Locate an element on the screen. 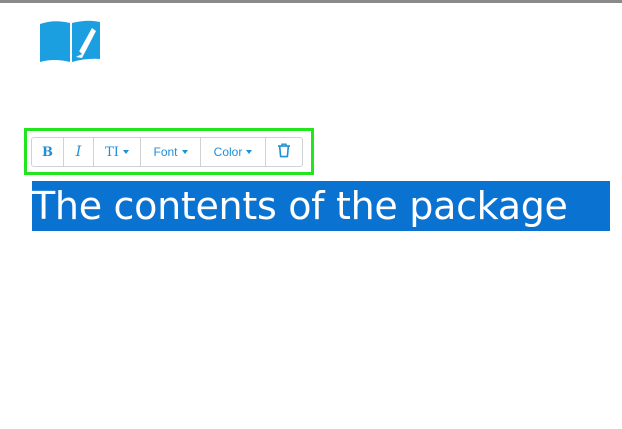 Image resolution: width=622 pixels, height=429 pixels. text-format-toolbar: B I TI Font Color is located at coordinates (167, 152).